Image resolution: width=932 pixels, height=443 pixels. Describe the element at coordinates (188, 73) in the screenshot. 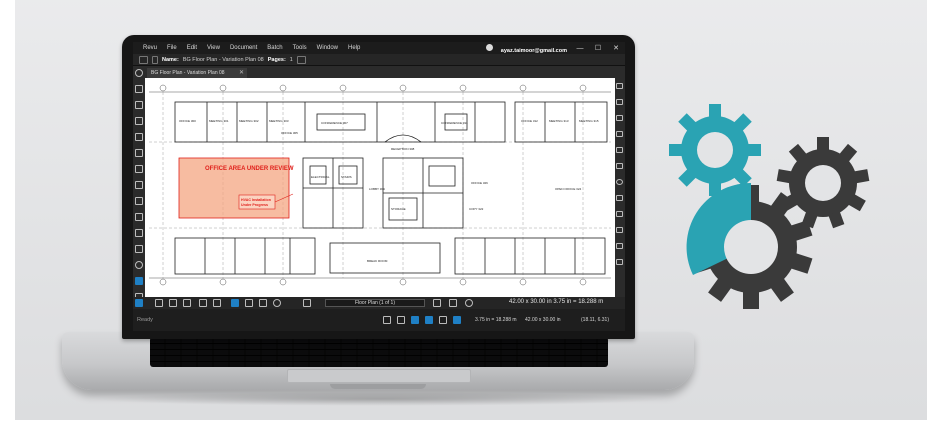

I see `tab-title: BG Floor Plan - Variation Plan 08` at that location.